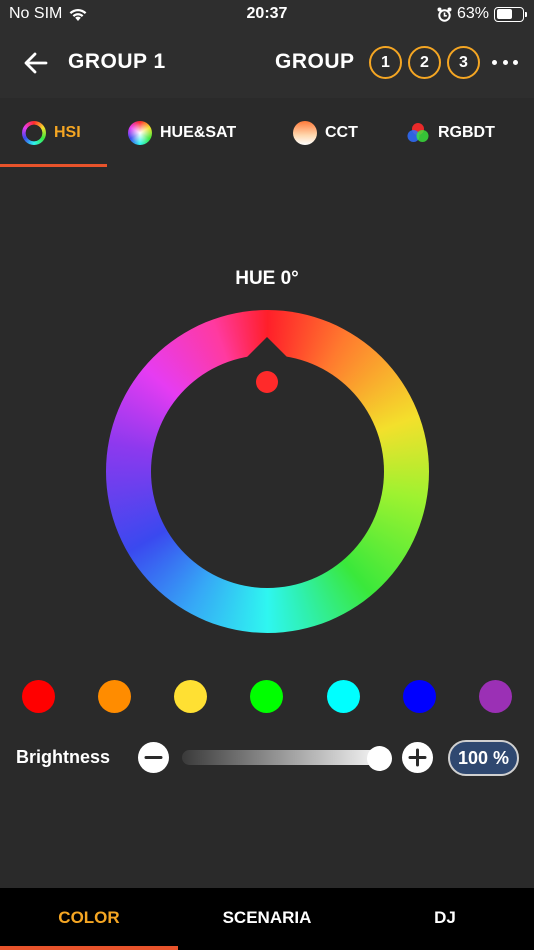  What do you see at coordinates (419, 696) in the screenshot?
I see `preset-blue` at bounding box center [419, 696].